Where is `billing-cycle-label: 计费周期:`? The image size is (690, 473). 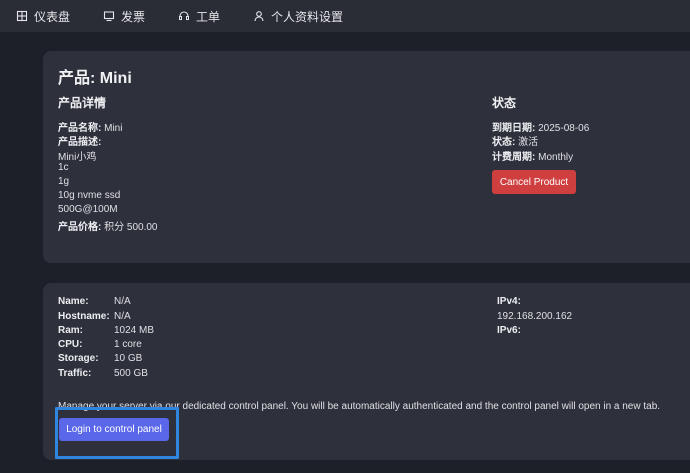
billing-cycle-label: 计费周期: is located at coordinates (514, 157).